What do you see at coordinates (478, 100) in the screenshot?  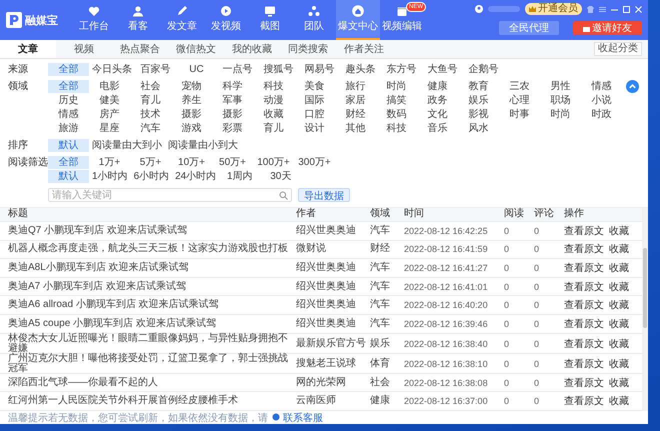 I see `filter-option: 娱乐` at bounding box center [478, 100].